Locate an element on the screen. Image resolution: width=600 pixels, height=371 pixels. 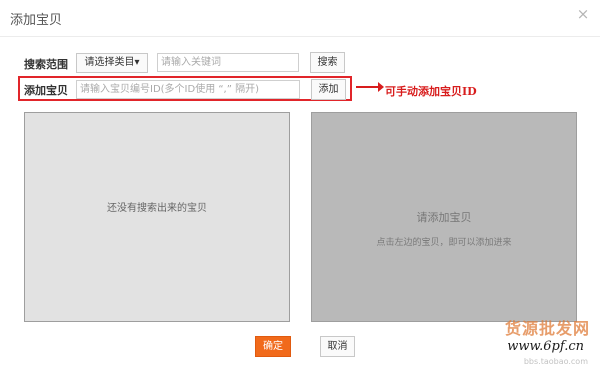
dialog-title-bar: 添加宝贝 × is located at coordinates (300, 18).